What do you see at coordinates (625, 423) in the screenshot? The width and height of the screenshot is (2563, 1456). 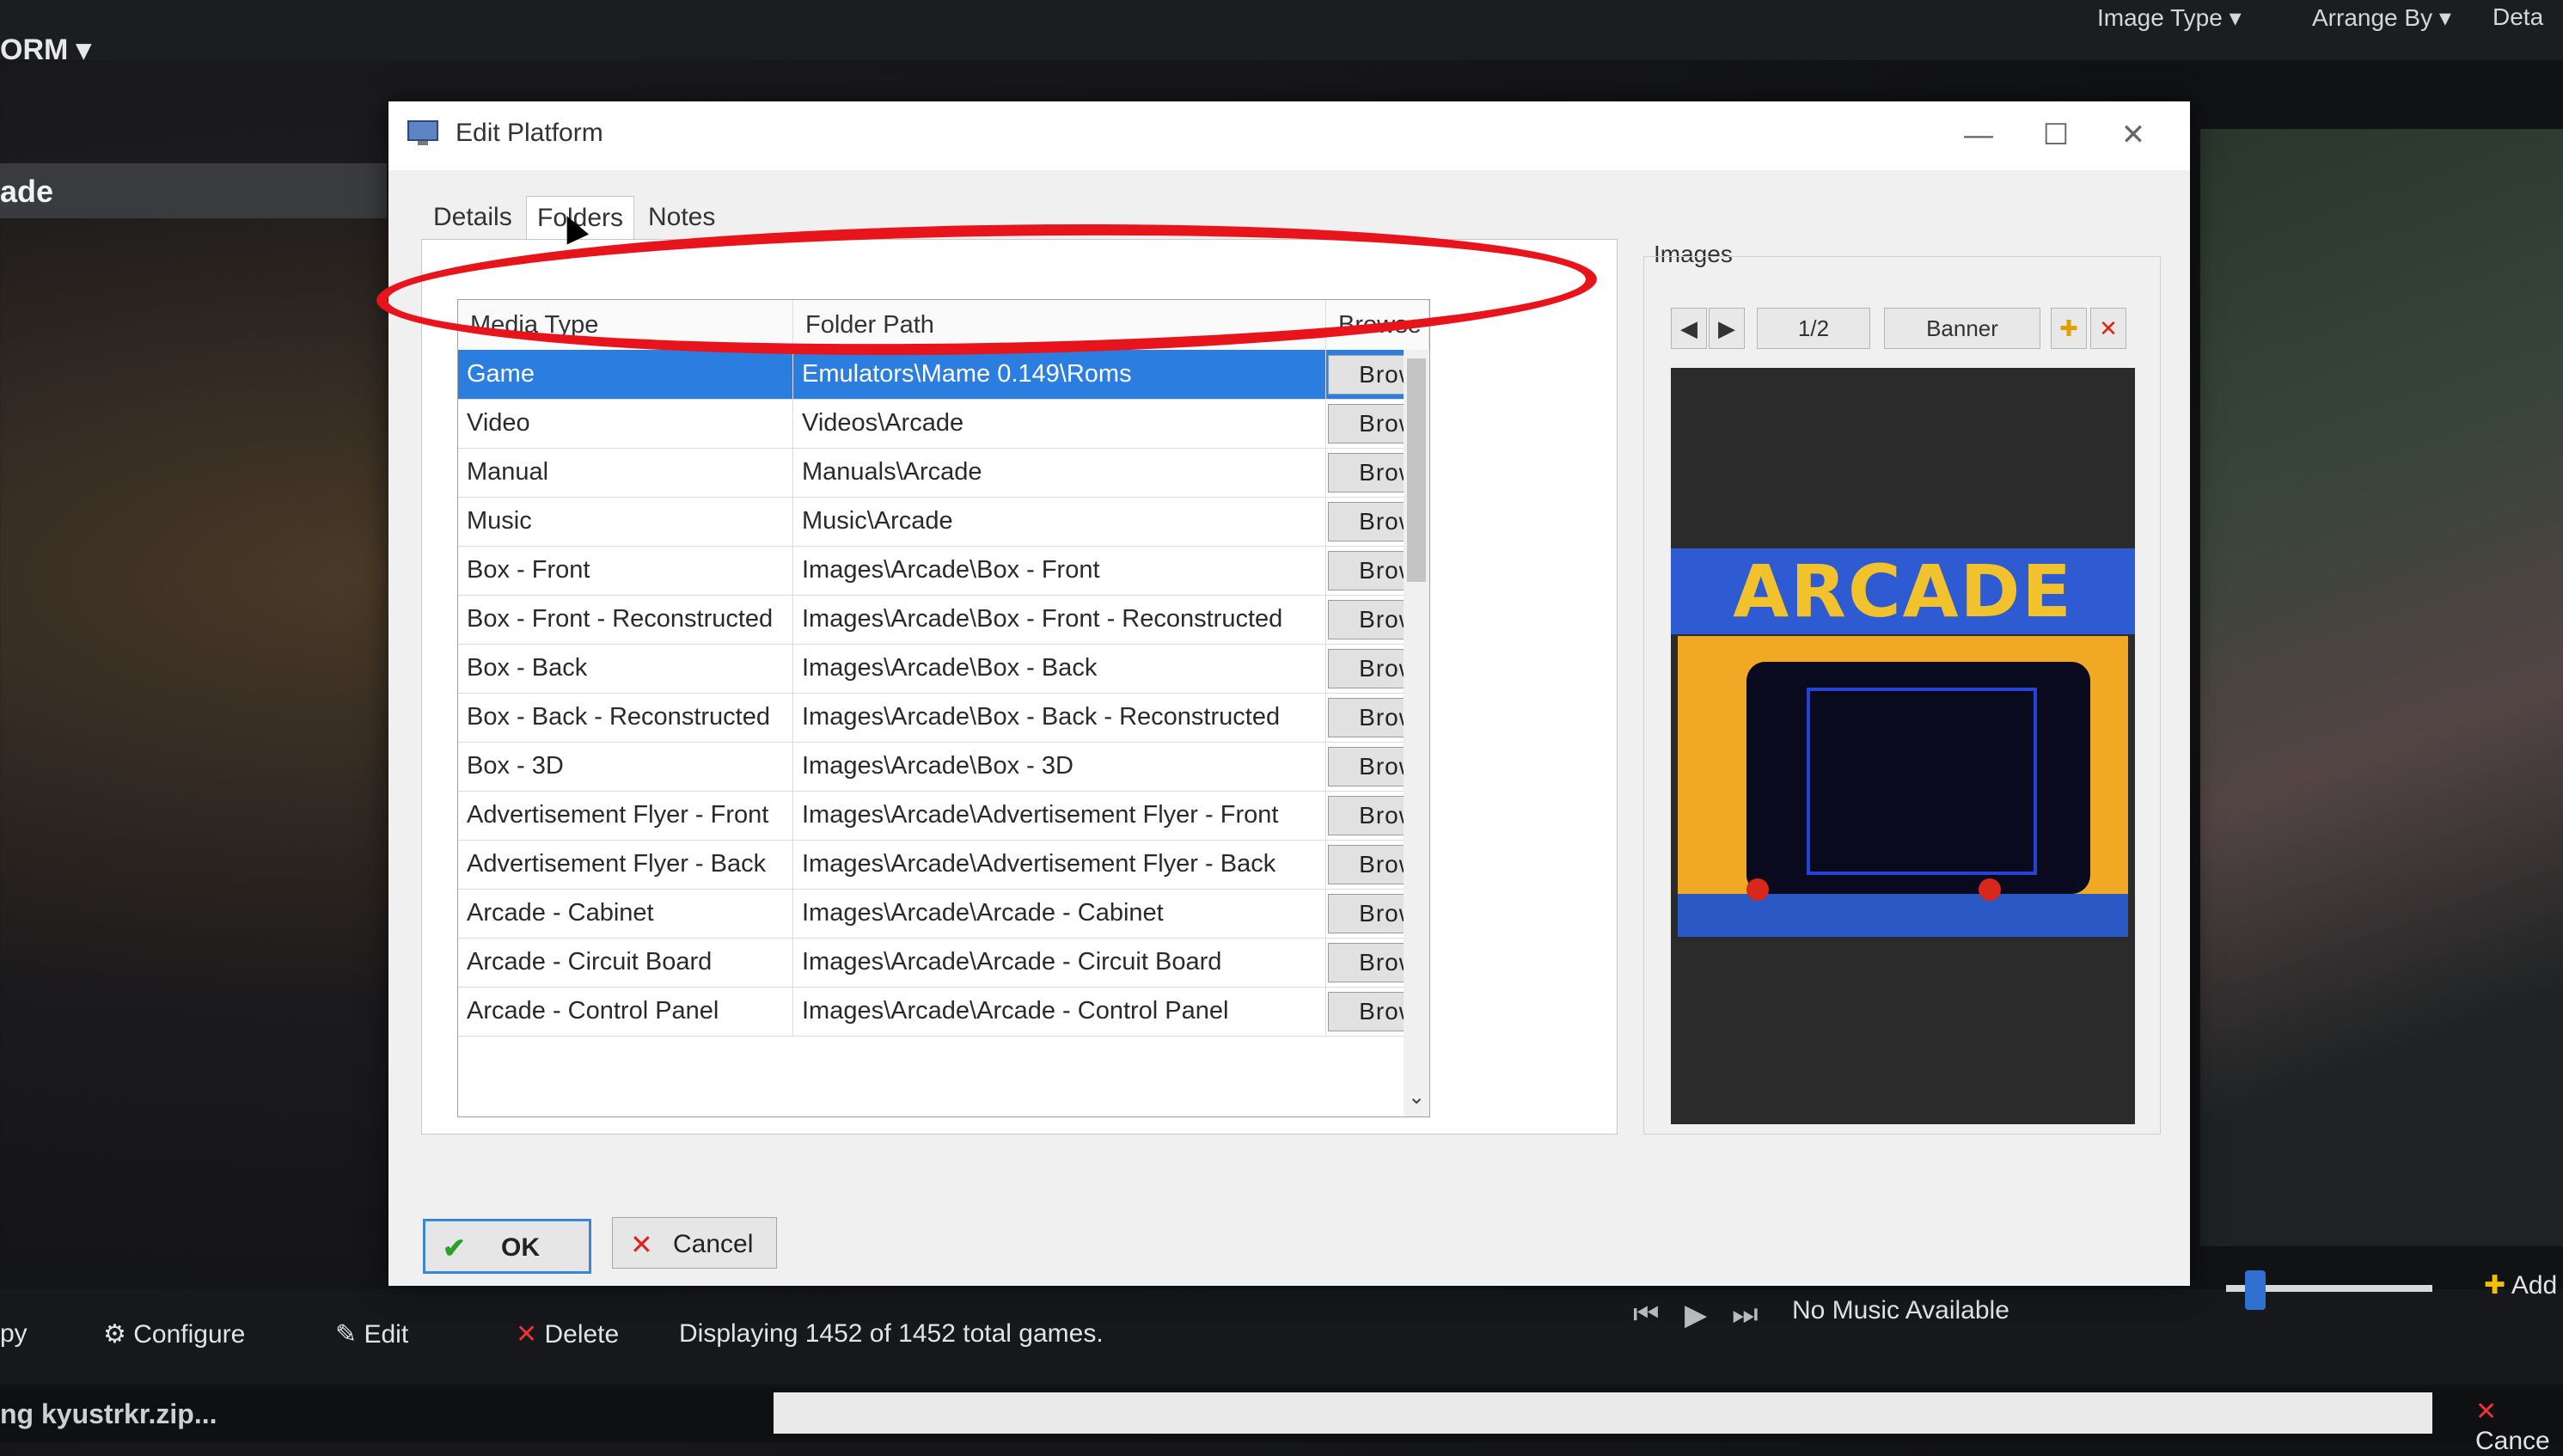 I see `media-type-cell: Video` at bounding box center [625, 423].